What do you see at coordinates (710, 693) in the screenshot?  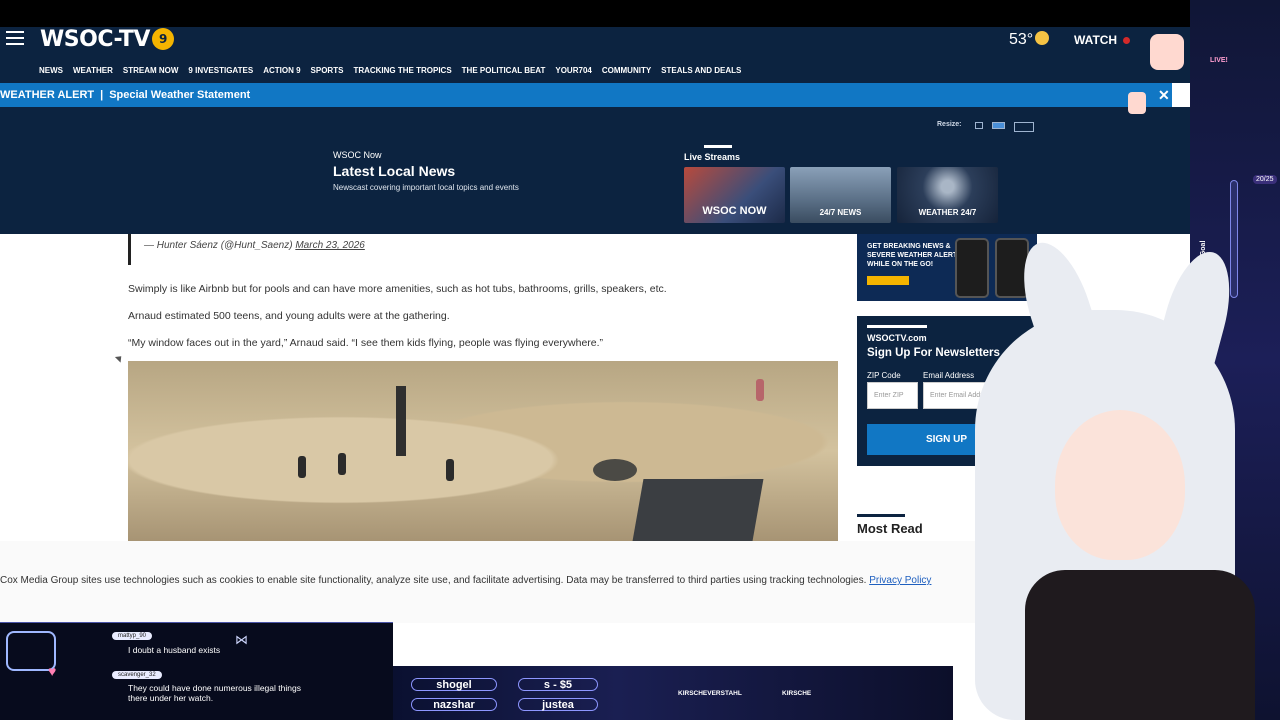 I see `social-twitter: KIRSCHEVERSTAHL` at bounding box center [710, 693].